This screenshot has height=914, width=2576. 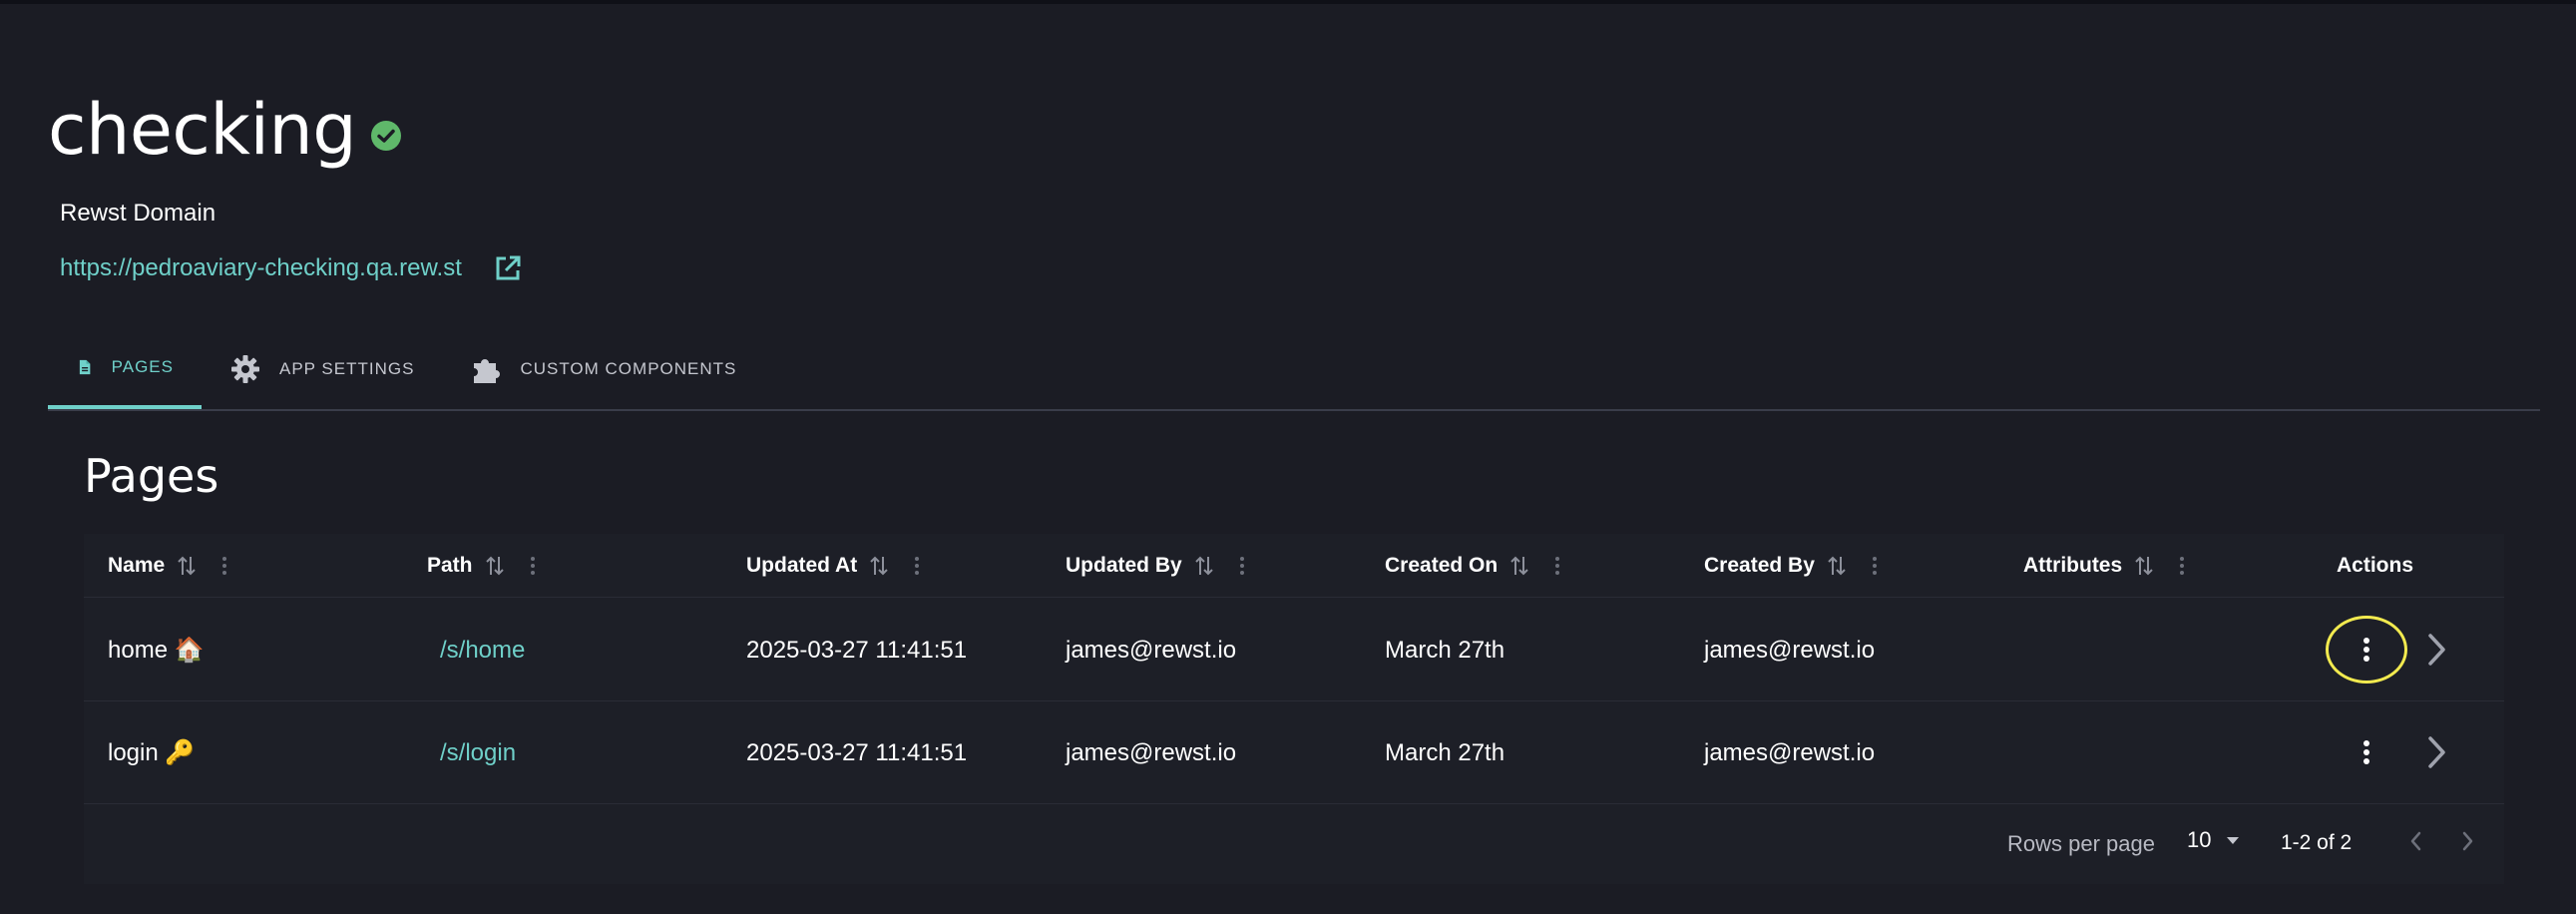 I want to click on column-title: Created By, so click(x=1759, y=565).